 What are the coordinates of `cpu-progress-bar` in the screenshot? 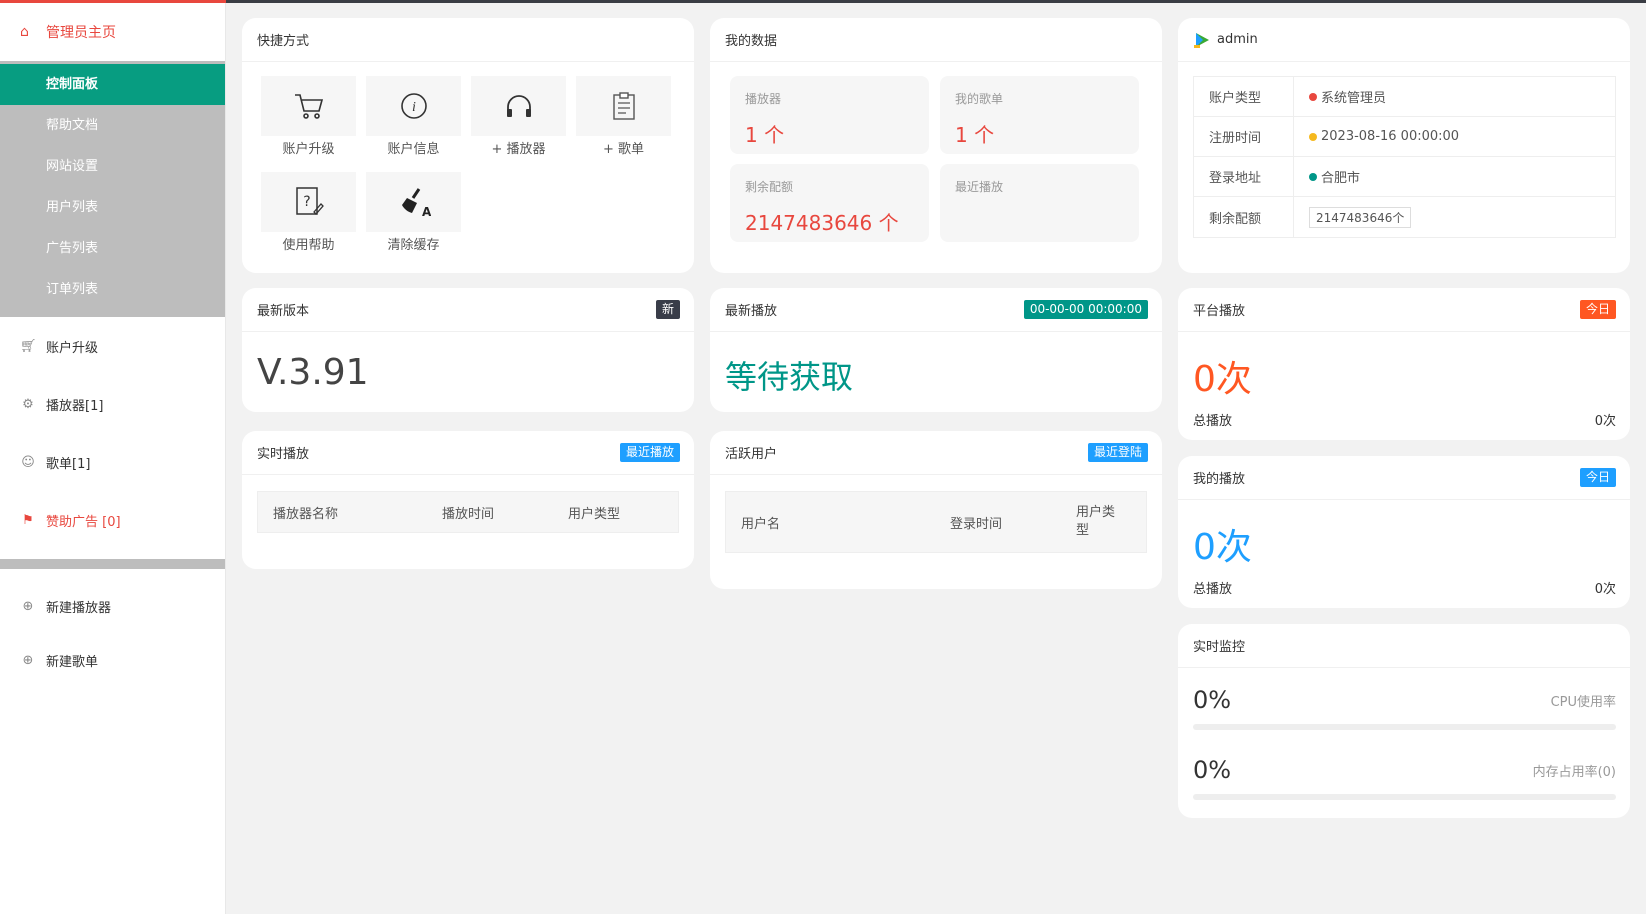 It's located at (1404, 727).